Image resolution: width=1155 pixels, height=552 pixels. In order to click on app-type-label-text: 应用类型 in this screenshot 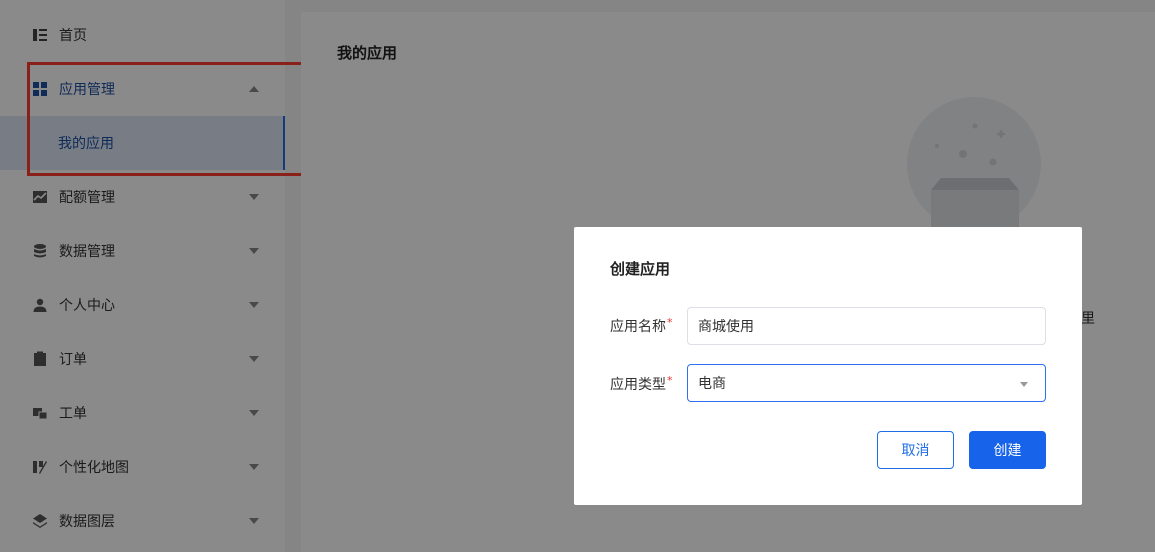, I will do `click(638, 385)`.